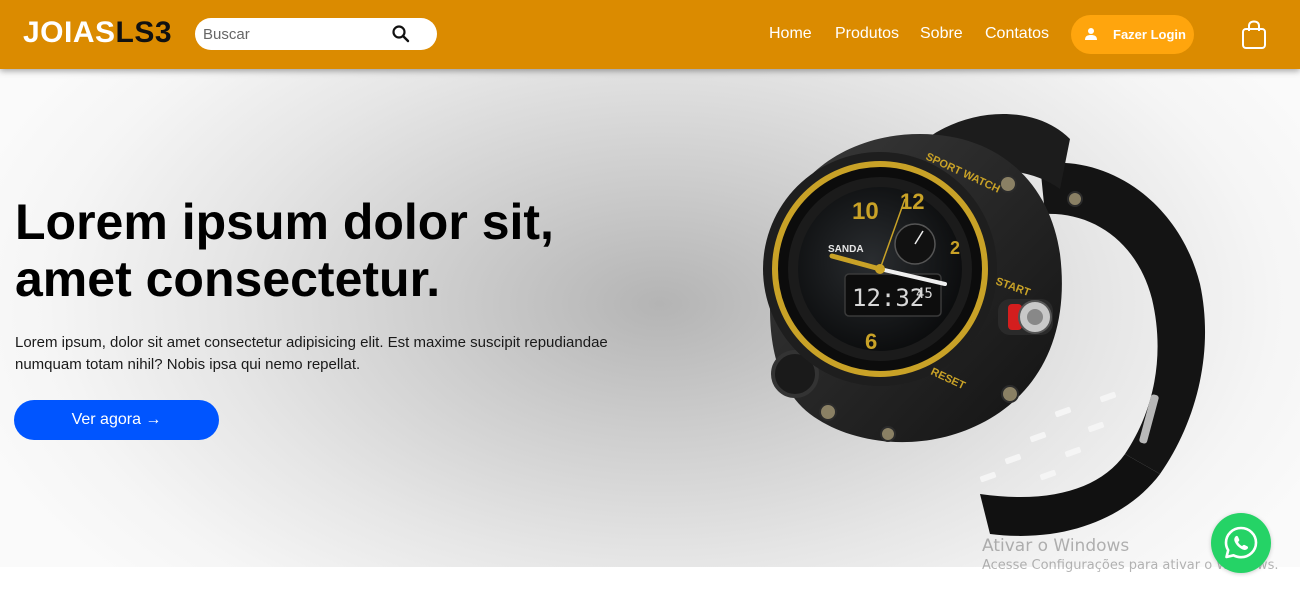 This screenshot has width=1300, height=606. I want to click on hero-headline: Lorem ipsum dolor sit, amet consectetur., so click(355, 251).